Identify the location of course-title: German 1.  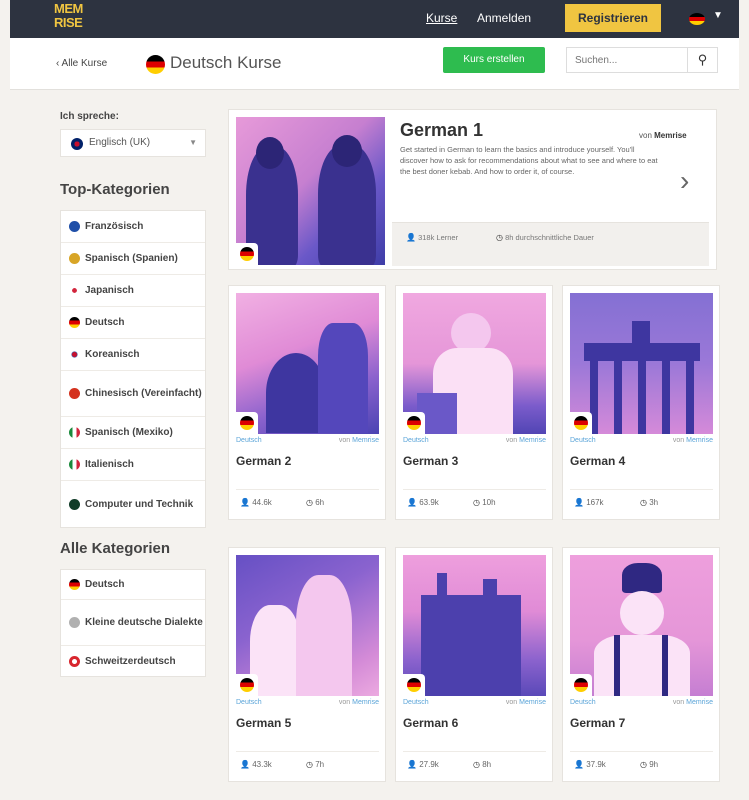
(441, 130).